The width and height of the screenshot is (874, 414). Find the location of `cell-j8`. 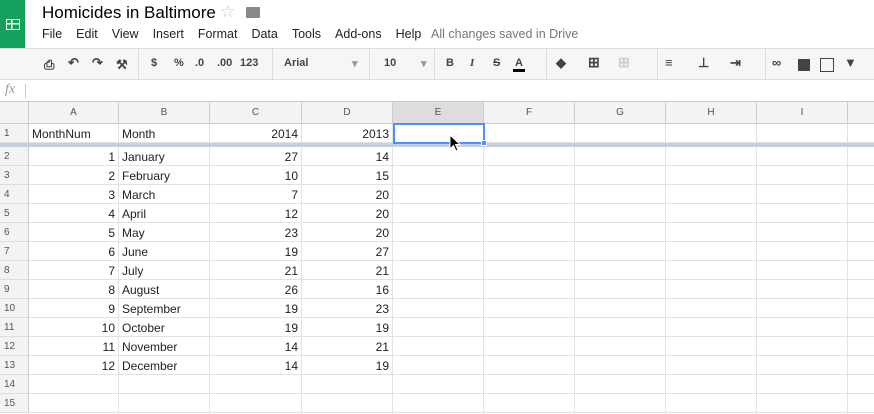

cell-j8 is located at coordinates (861, 270).